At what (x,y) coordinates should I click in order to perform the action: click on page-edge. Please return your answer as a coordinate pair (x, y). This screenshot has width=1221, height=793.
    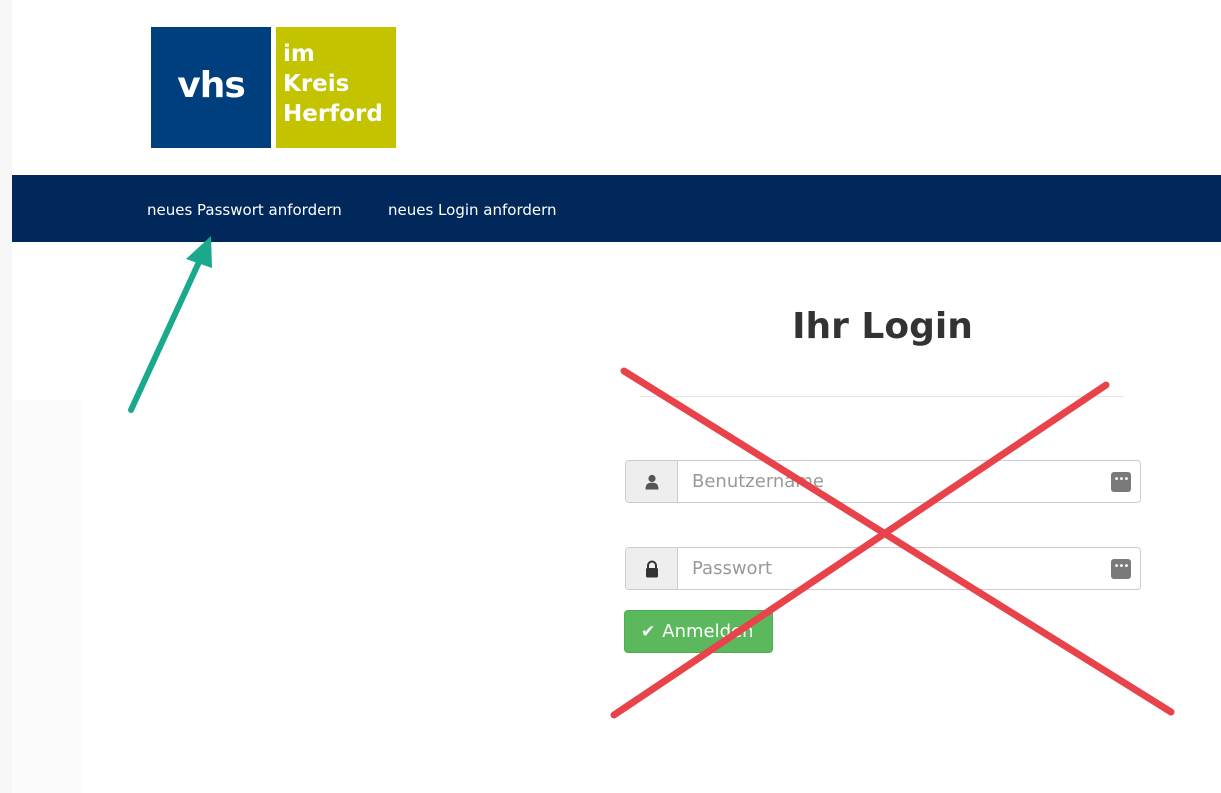
    Looking at the image, I should click on (6, 396).